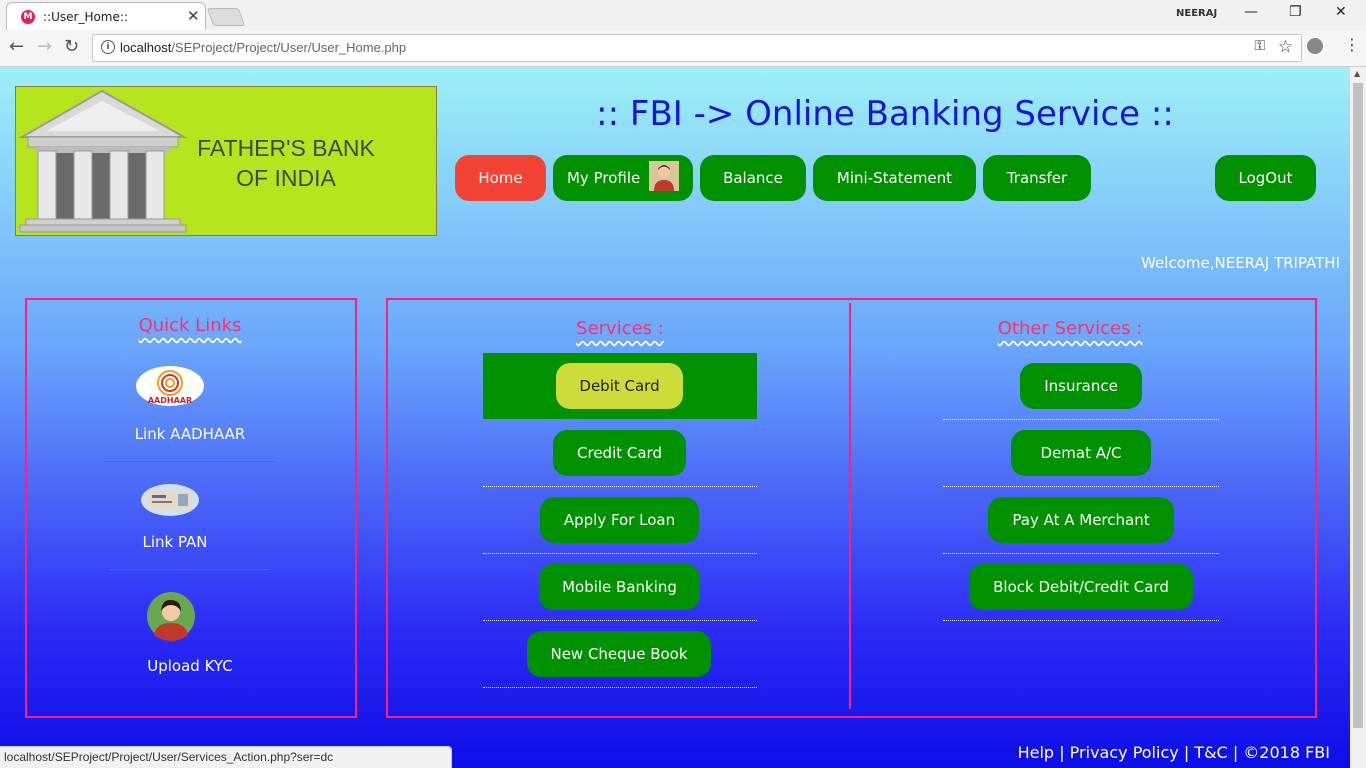  I want to click on mobile-banking-button: Mobile Banking, so click(619, 587).